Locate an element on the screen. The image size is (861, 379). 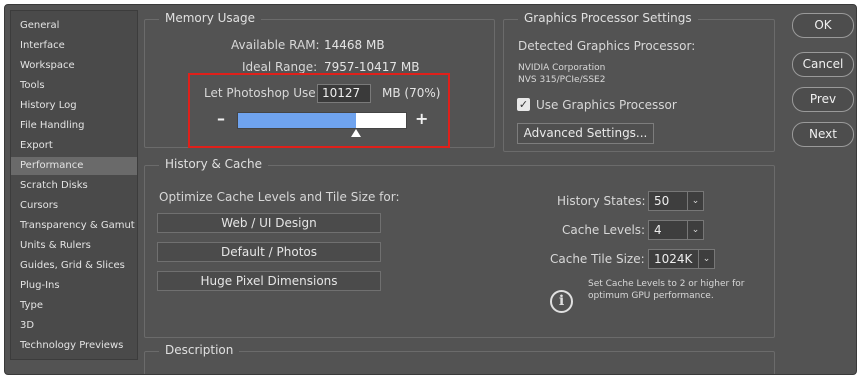
cache-tile-size-select: 1024K ⌄ is located at coordinates (681, 259).